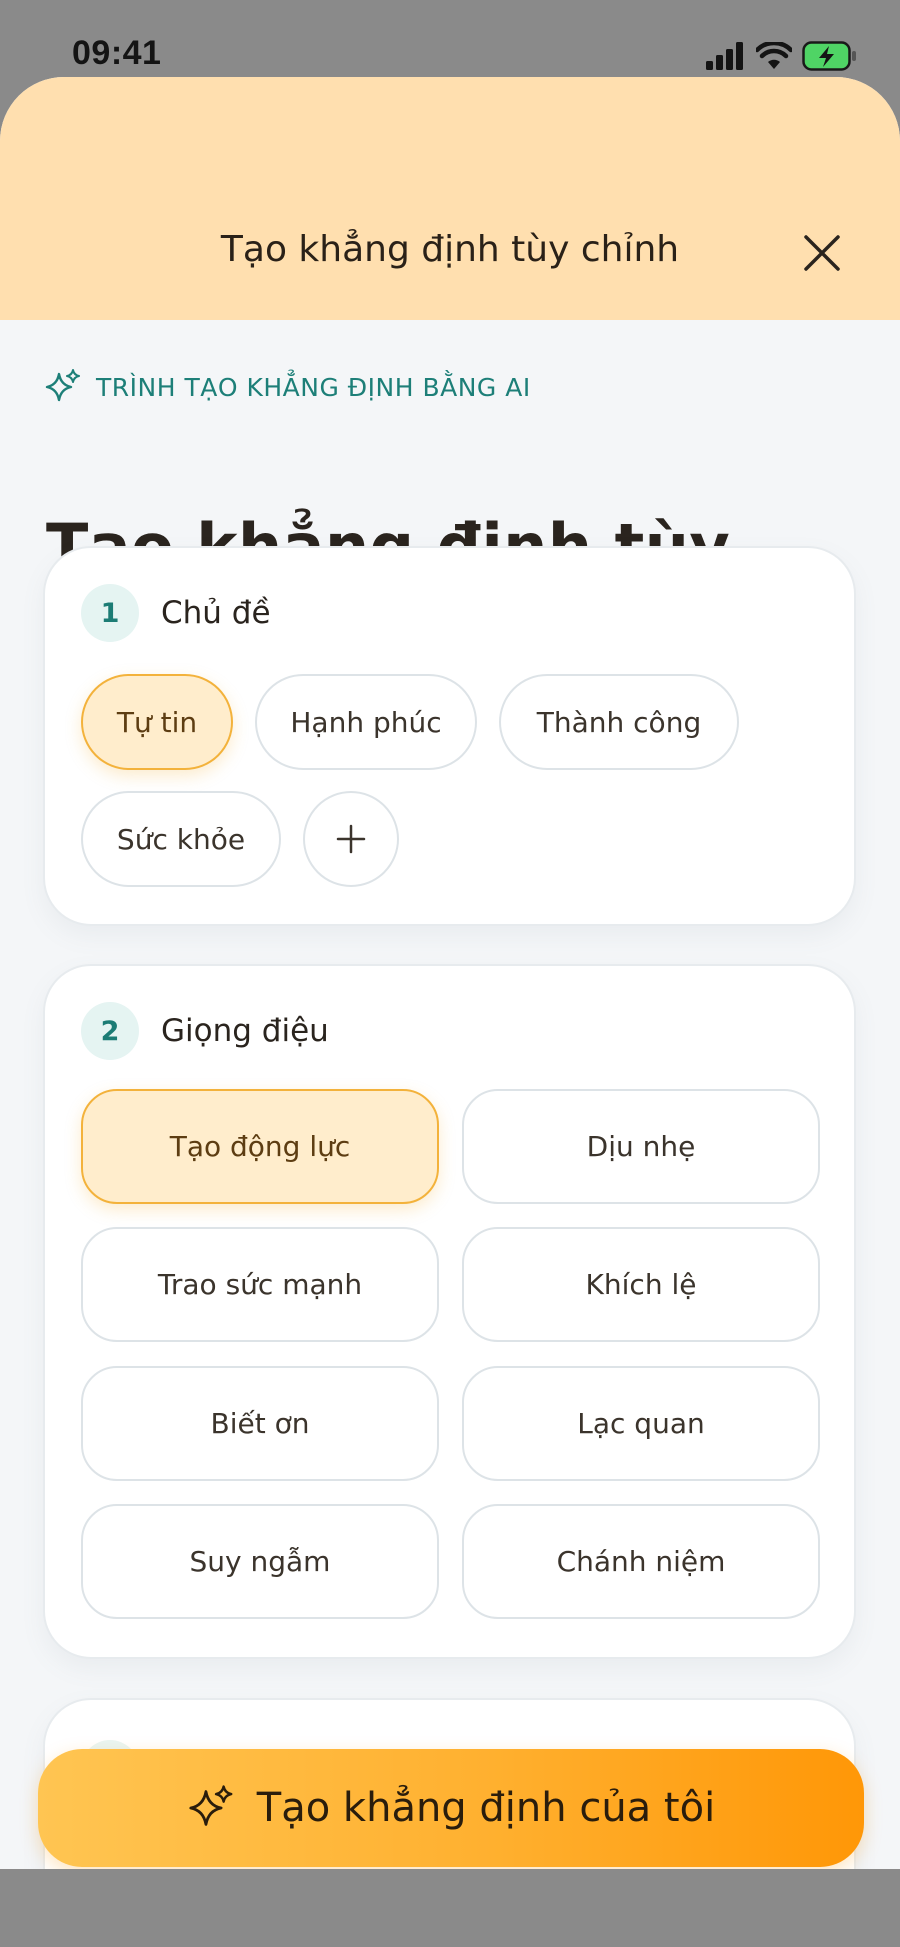 The image size is (900, 1947). I want to click on plus-icon, so click(351, 839).